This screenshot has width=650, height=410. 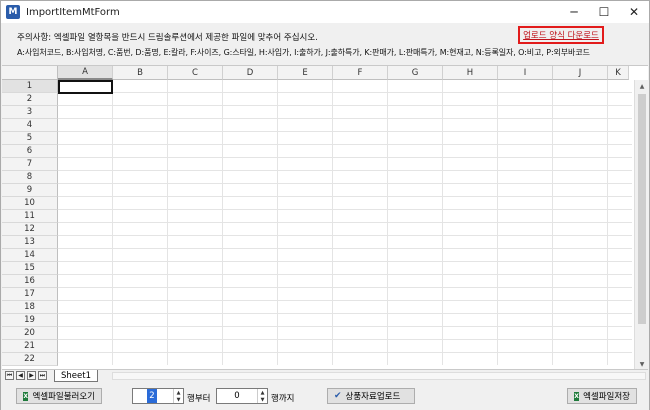 I want to click on row-header-17: 17, so click(x=30, y=294).